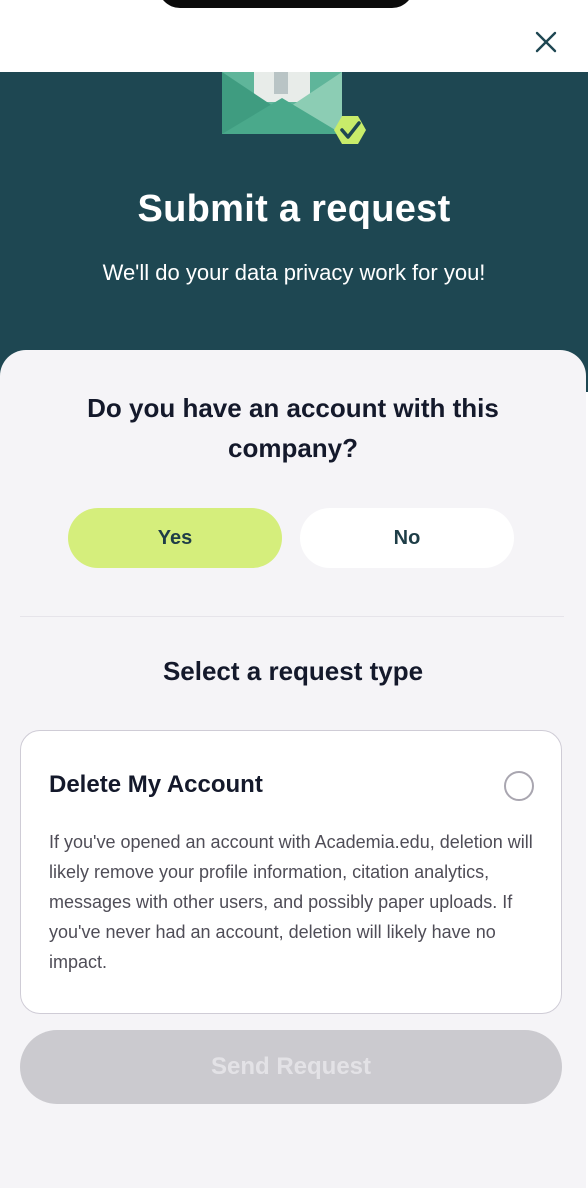  What do you see at coordinates (291, 1067) in the screenshot?
I see `send-request-button: Send Request` at bounding box center [291, 1067].